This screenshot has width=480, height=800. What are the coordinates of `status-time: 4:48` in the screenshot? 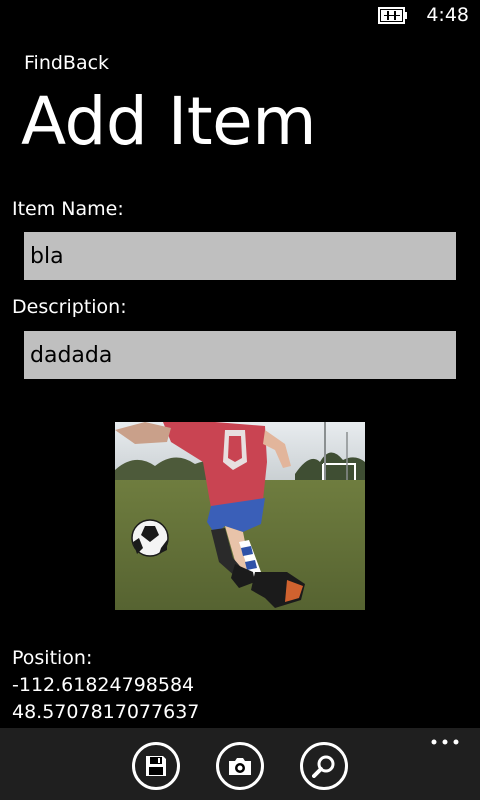 It's located at (447, 15).